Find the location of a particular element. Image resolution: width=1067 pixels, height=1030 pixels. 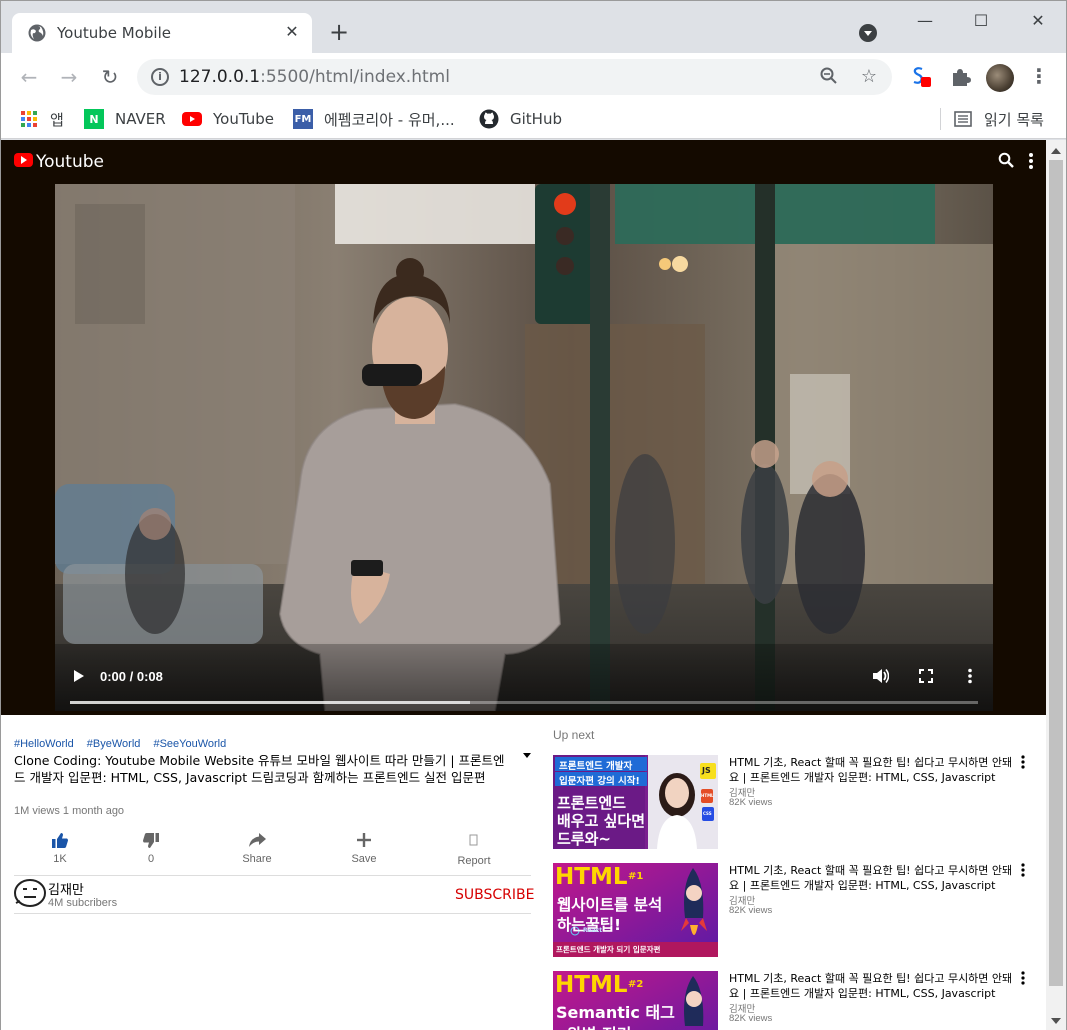

tab-strip: Youtube Mobile ✕ + — ☐ ✕ is located at coordinates (533, 27).